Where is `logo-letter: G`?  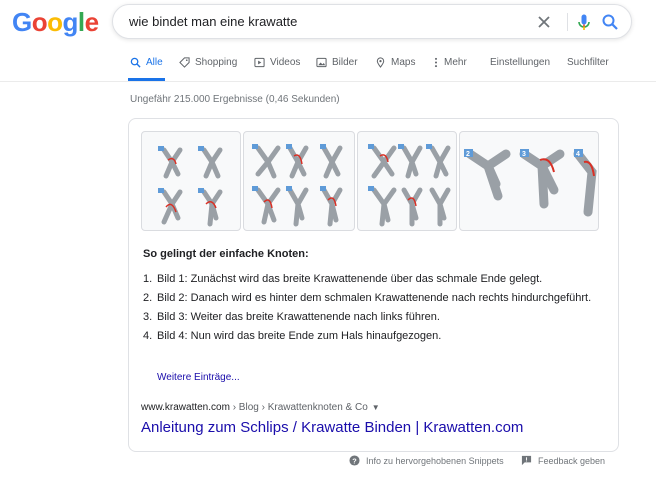
logo-letter: G is located at coordinates (22, 22).